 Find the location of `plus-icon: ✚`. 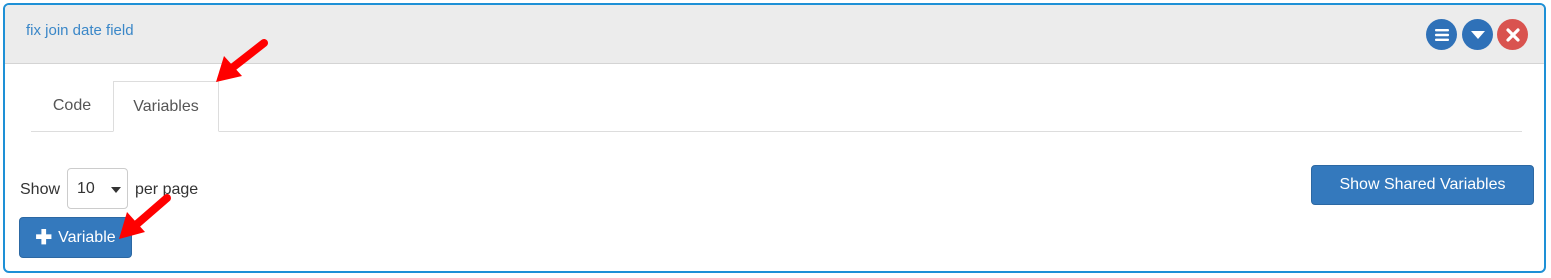

plus-icon: ✚ is located at coordinates (44, 237).